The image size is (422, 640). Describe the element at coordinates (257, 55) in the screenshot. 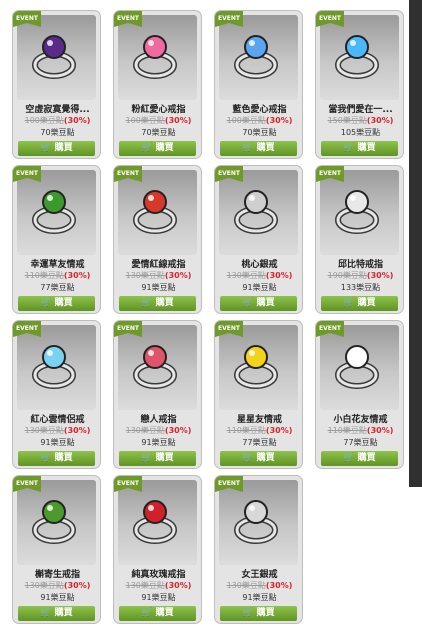

I see `blue-heart-ring-icon` at that location.